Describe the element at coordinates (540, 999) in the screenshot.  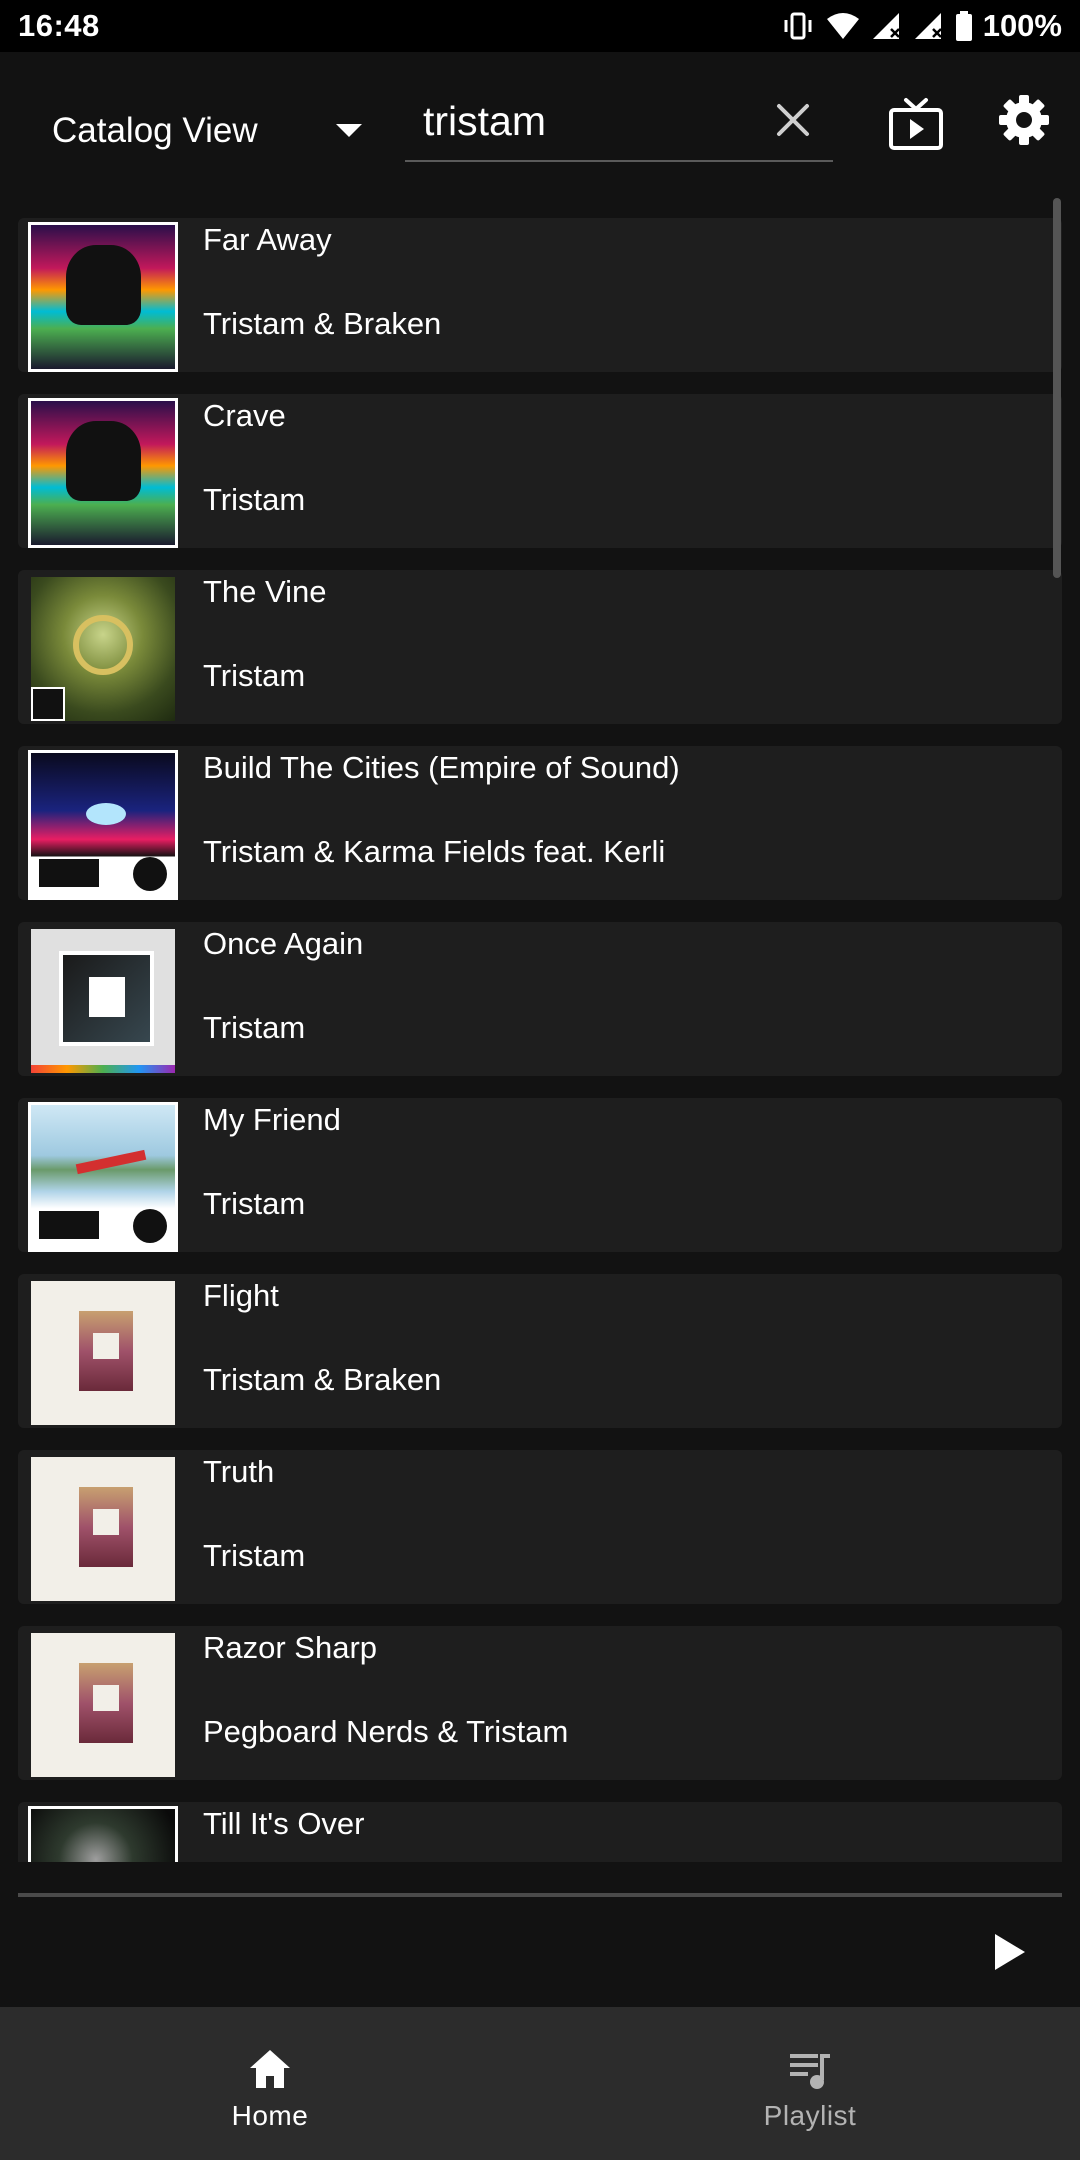
I see `track-row: Once Again Tristam` at that location.